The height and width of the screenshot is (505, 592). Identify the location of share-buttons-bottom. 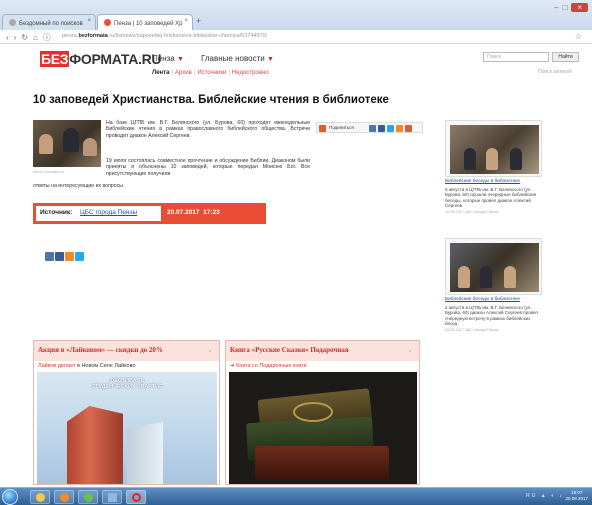
(65, 257).